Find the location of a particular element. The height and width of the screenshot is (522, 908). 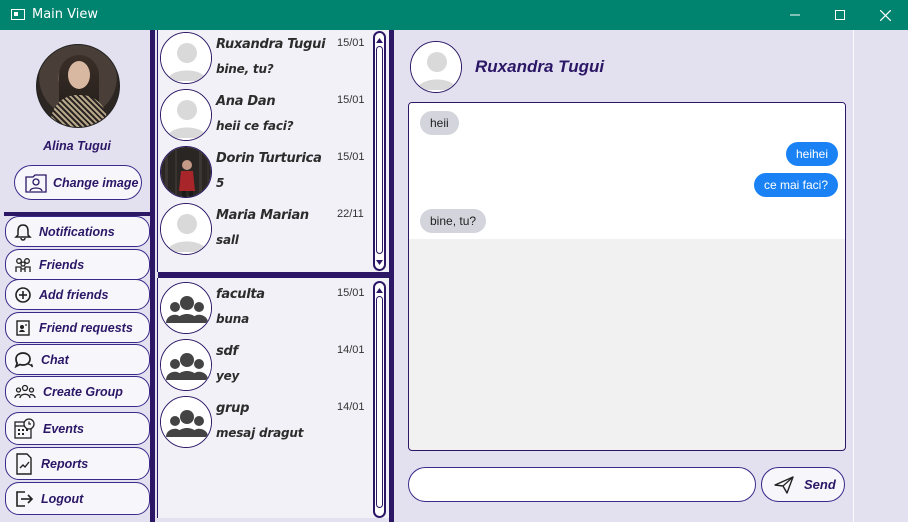

message-input is located at coordinates (582, 484).